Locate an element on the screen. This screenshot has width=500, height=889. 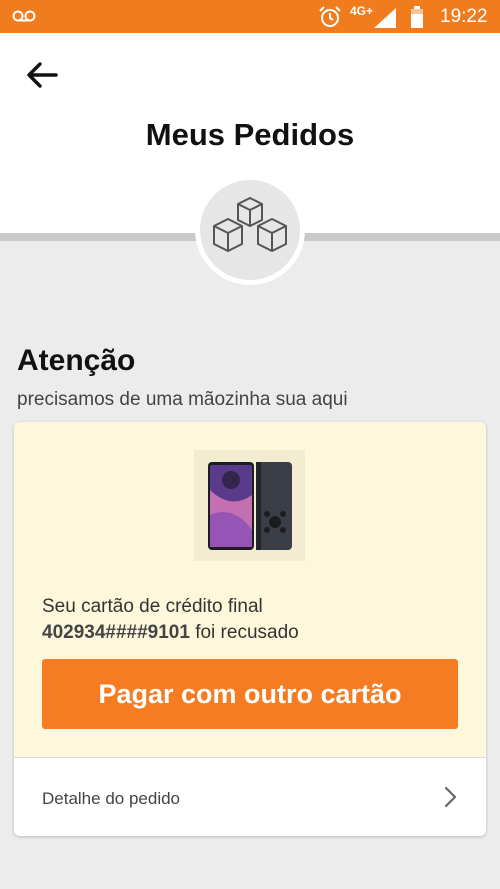
attention-title: Atenção is located at coordinates (76, 360).